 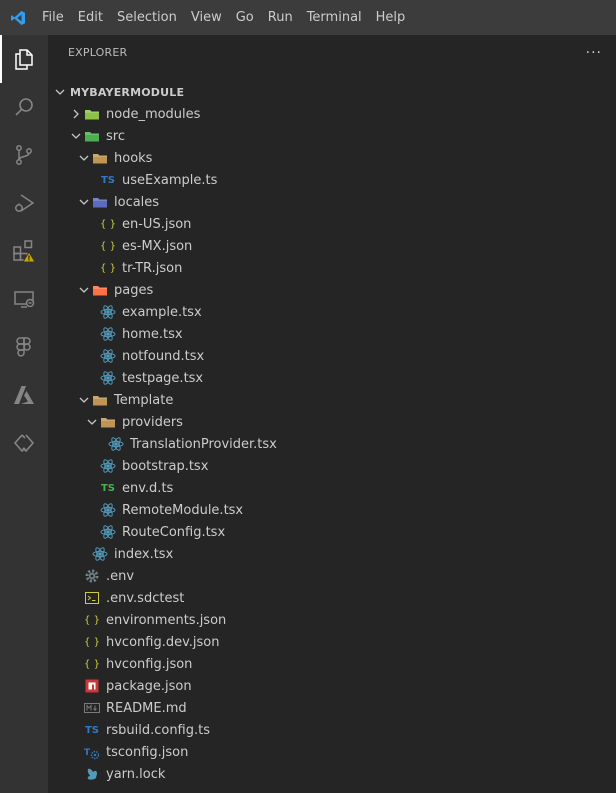 I want to click on file-env-sdctest: .env.sdctest, so click(x=332, y=598).